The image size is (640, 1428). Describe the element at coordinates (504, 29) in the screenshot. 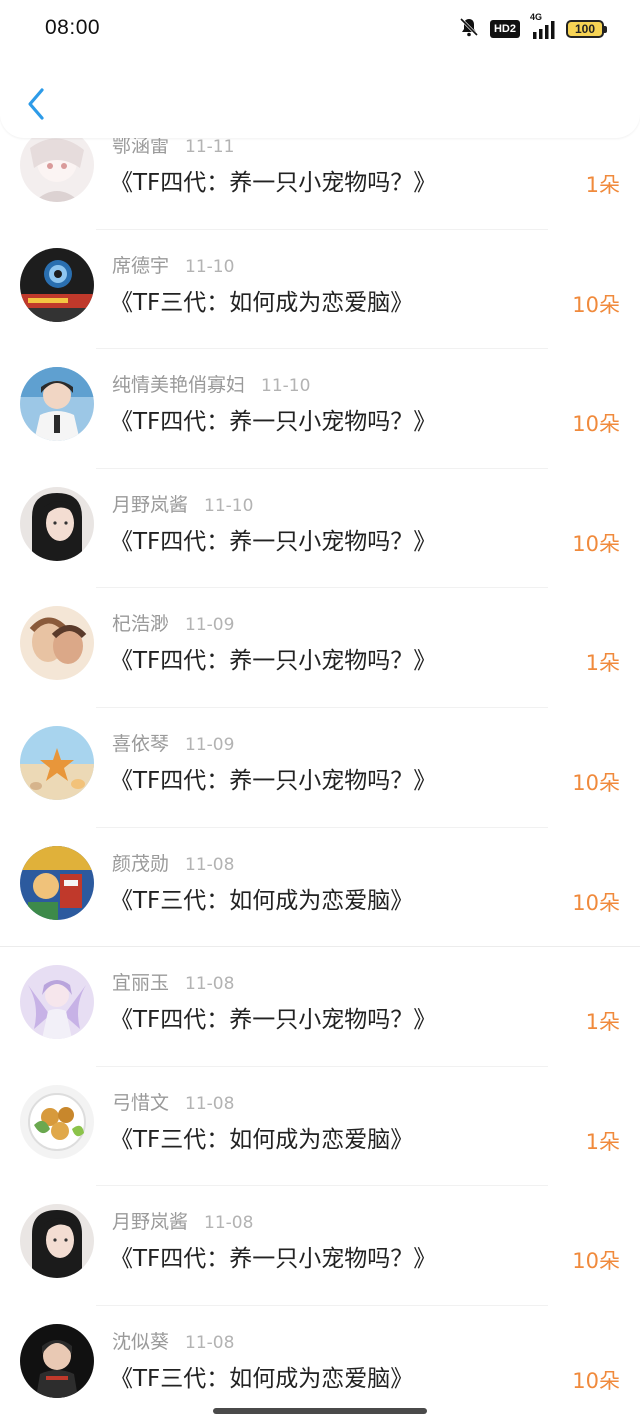

I see `hd-voice-badge: HD2` at that location.